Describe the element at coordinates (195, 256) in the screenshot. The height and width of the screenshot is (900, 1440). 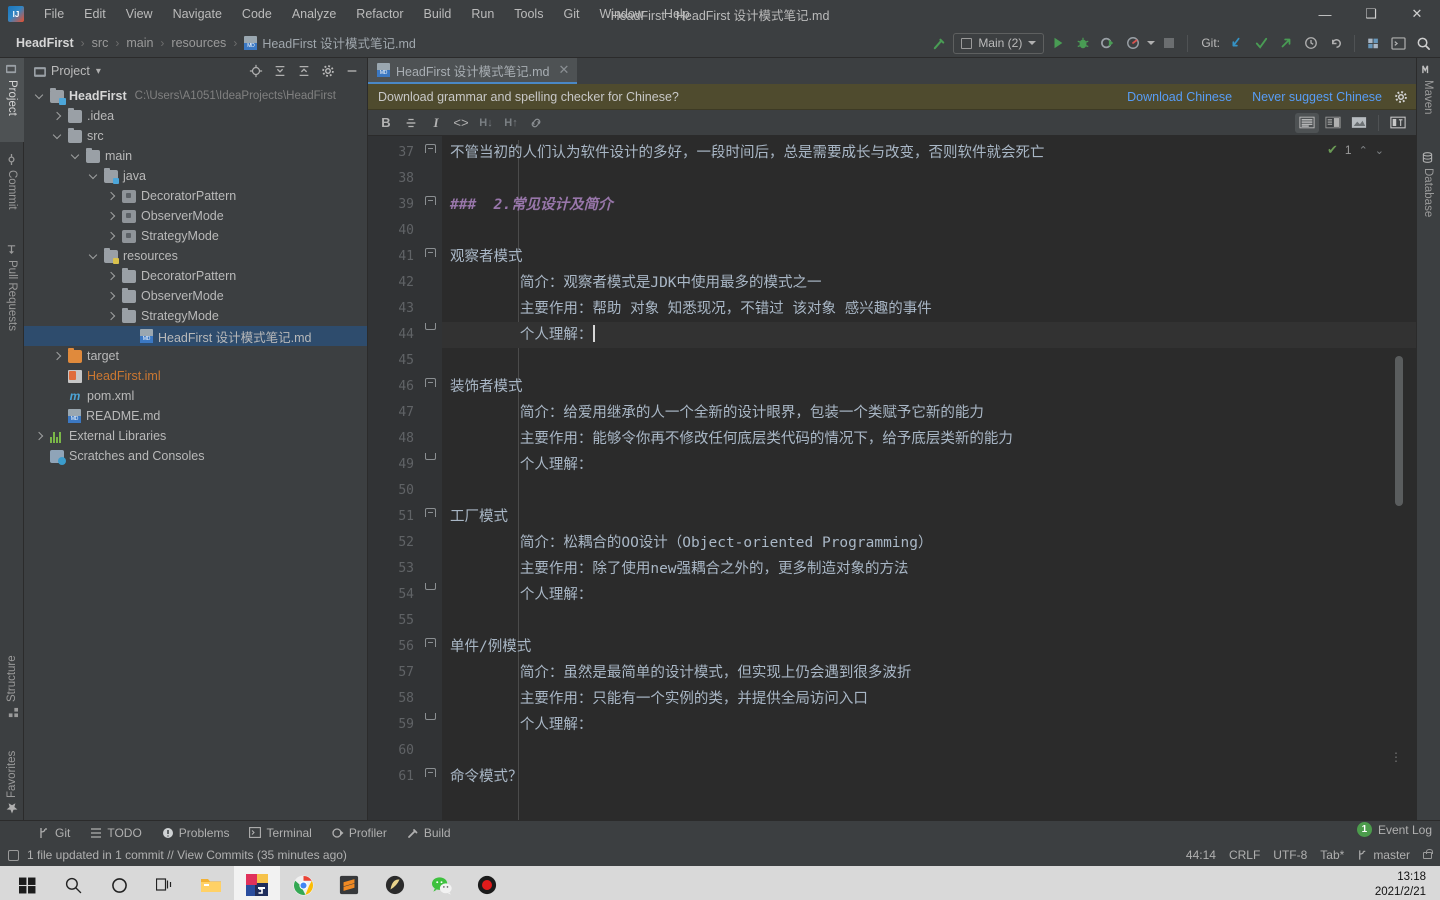
I see `tree-node: resources` at that location.